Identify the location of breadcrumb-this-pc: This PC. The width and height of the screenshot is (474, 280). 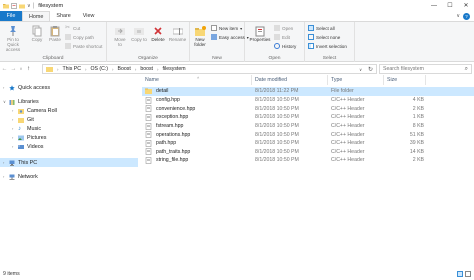
(72, 69).